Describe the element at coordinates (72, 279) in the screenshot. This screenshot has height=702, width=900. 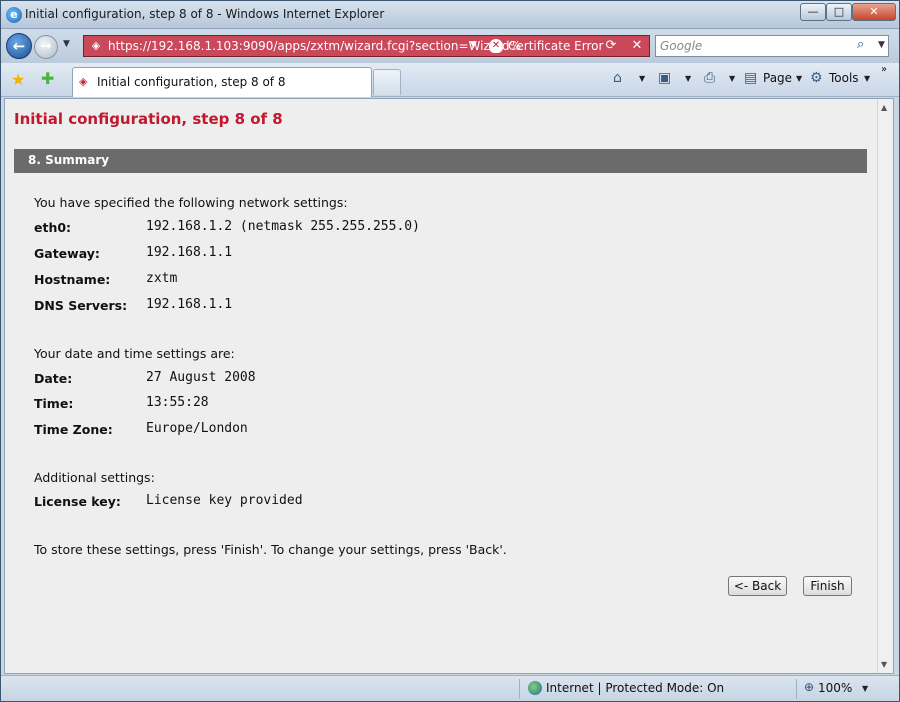
I see `hostname-label: Hostname:` at that location.